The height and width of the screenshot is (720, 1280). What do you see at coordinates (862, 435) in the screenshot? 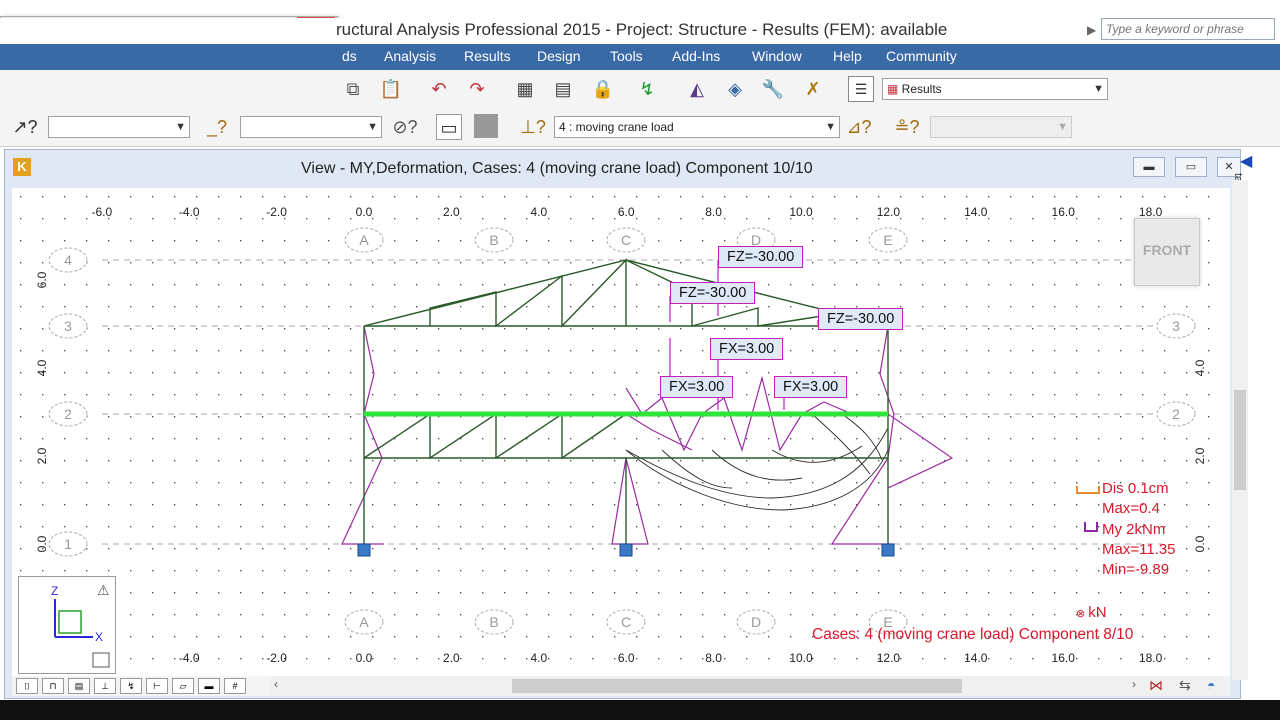
I see `moment-column-e` at bounding box center [862, 435].